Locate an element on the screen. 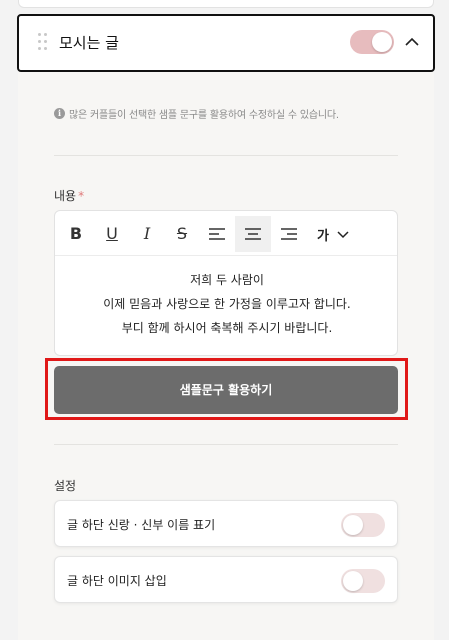 Image resolution: width=449 pixels, height=640 pixels. content-label-text: 내용 is located at coordinates (65, 196).